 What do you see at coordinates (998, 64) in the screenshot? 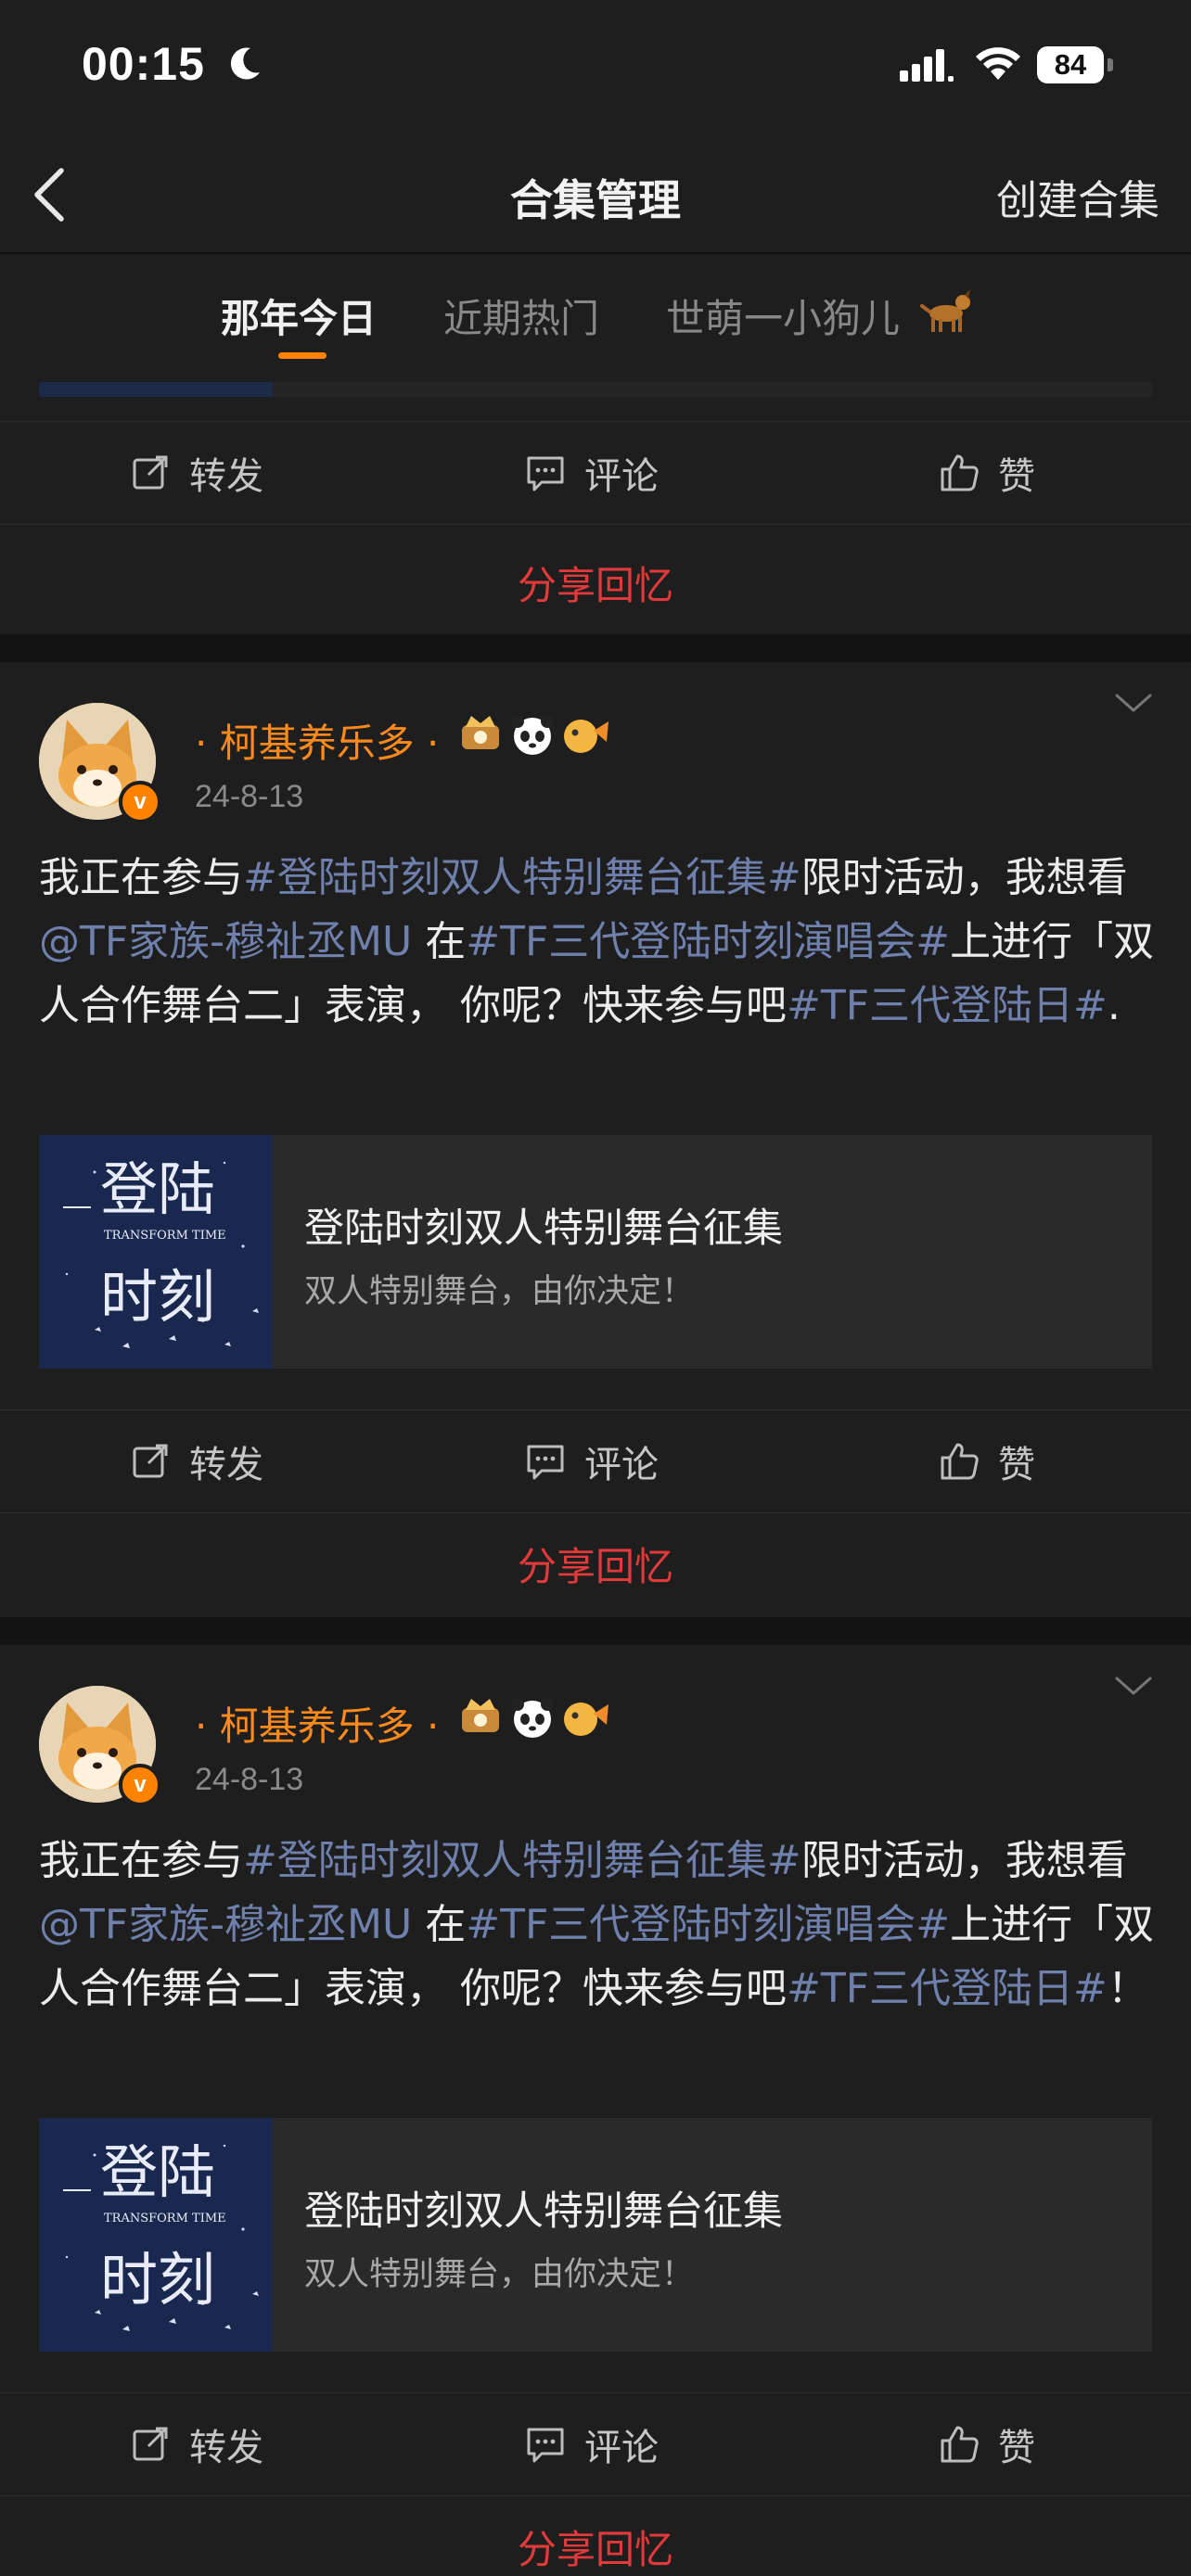
I see `wifi-icon` at bounding box center [998, 64].